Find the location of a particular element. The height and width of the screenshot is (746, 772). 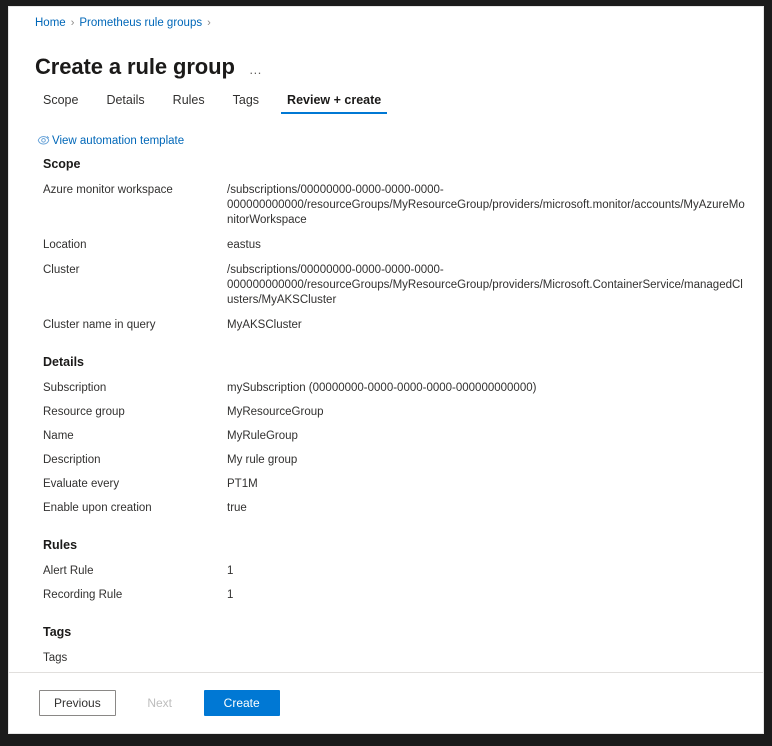

tab-scope-label: Scope is located at coordinates (61, 100).